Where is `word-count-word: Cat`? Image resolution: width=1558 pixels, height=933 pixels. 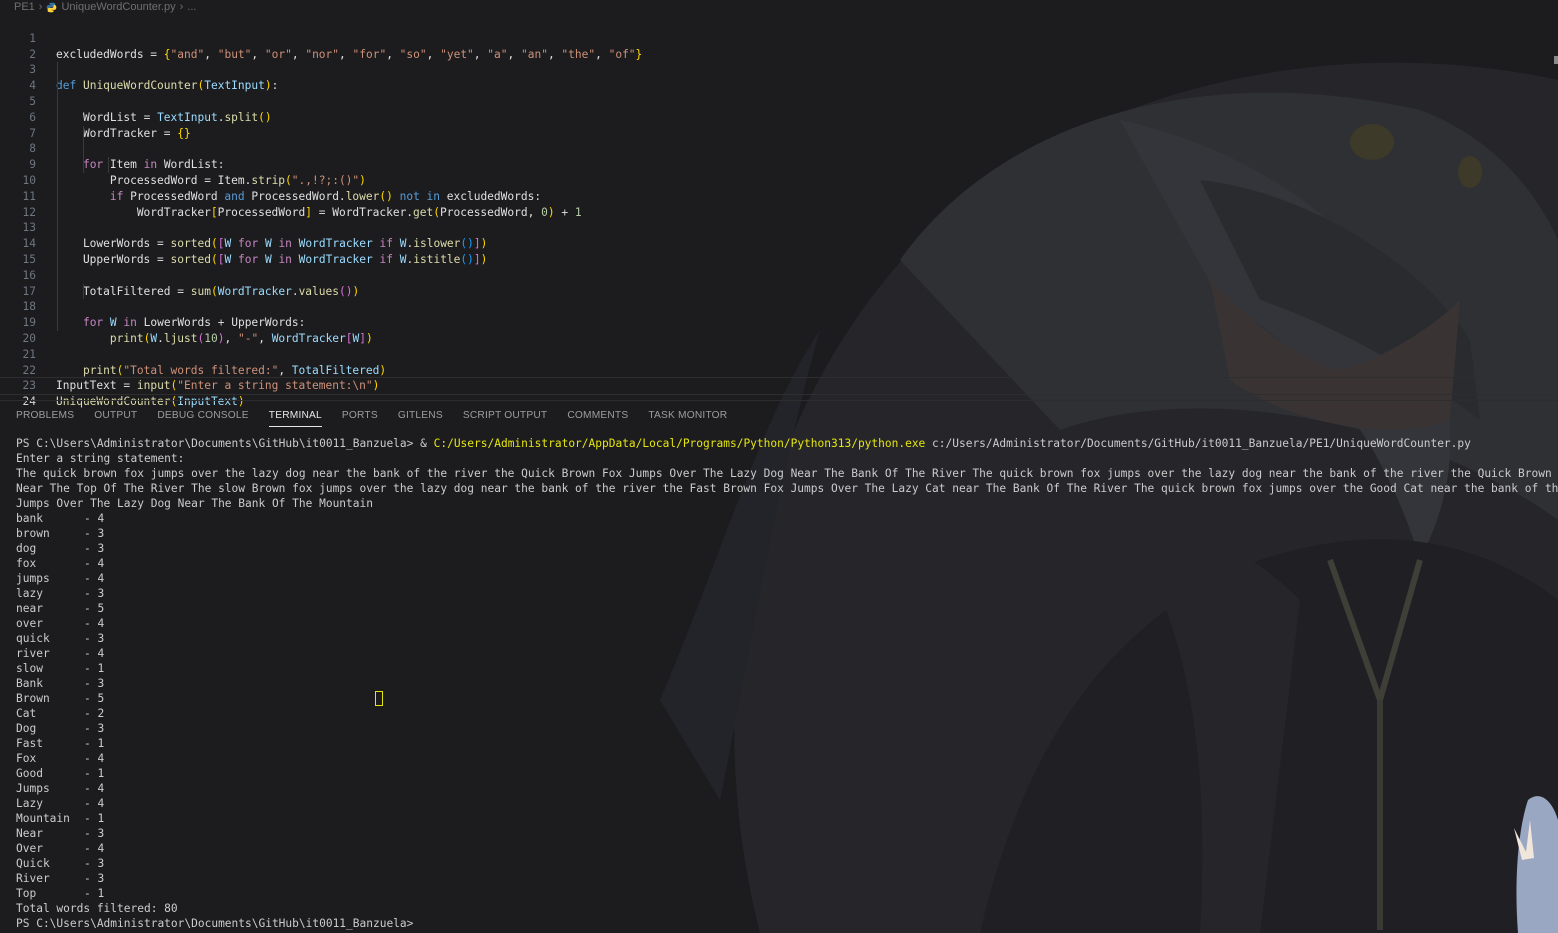 word-count-word: Cat is located at coordinates (26, 713).